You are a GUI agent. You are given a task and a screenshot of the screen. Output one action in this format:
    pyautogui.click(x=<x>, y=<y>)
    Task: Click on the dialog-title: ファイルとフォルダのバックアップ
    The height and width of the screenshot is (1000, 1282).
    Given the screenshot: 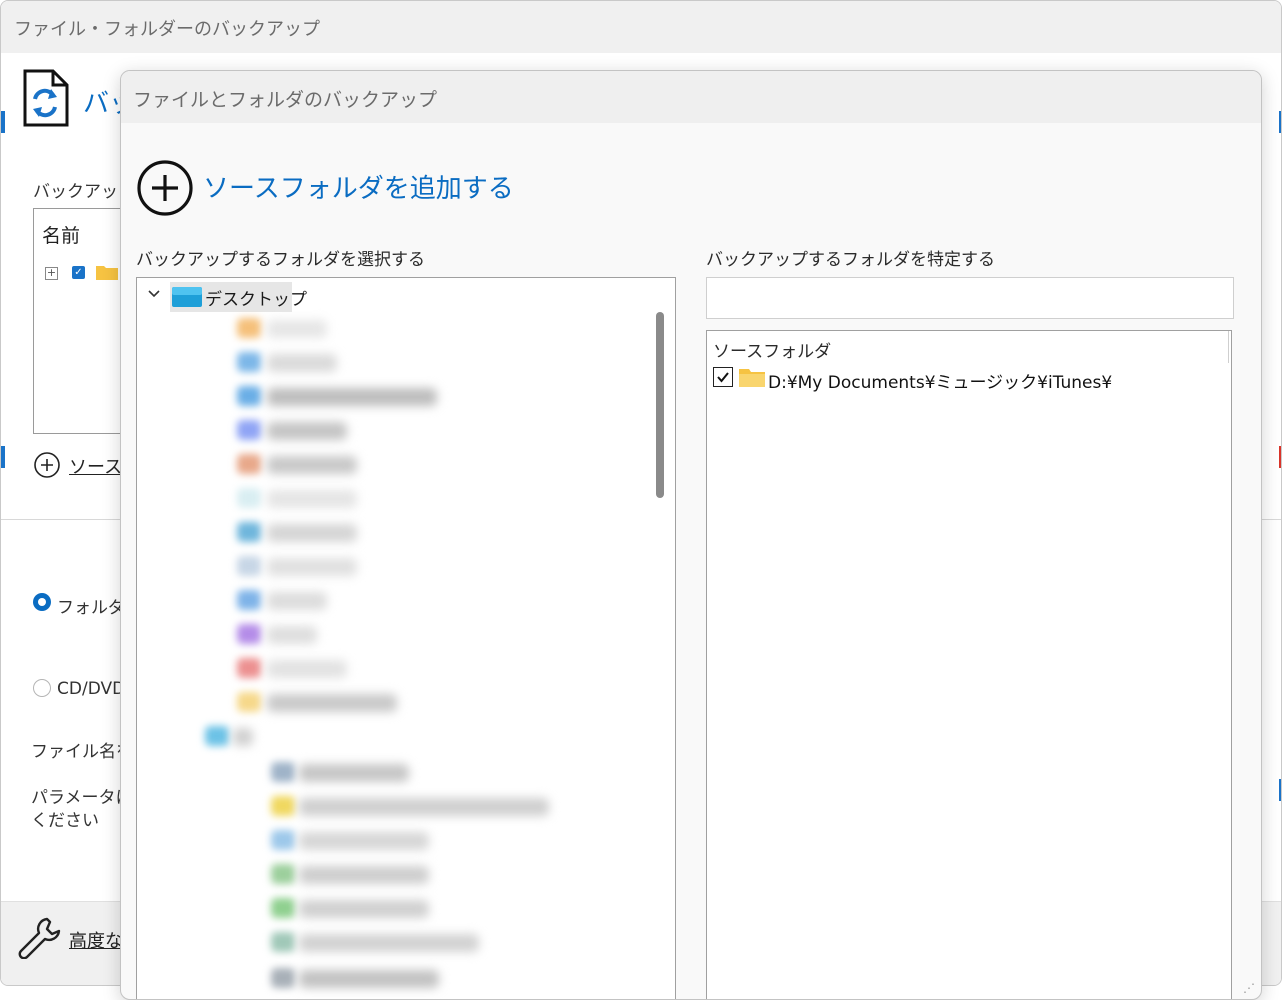 What is the action you would take?
    pyautogui.click(x=285, y=100)
    